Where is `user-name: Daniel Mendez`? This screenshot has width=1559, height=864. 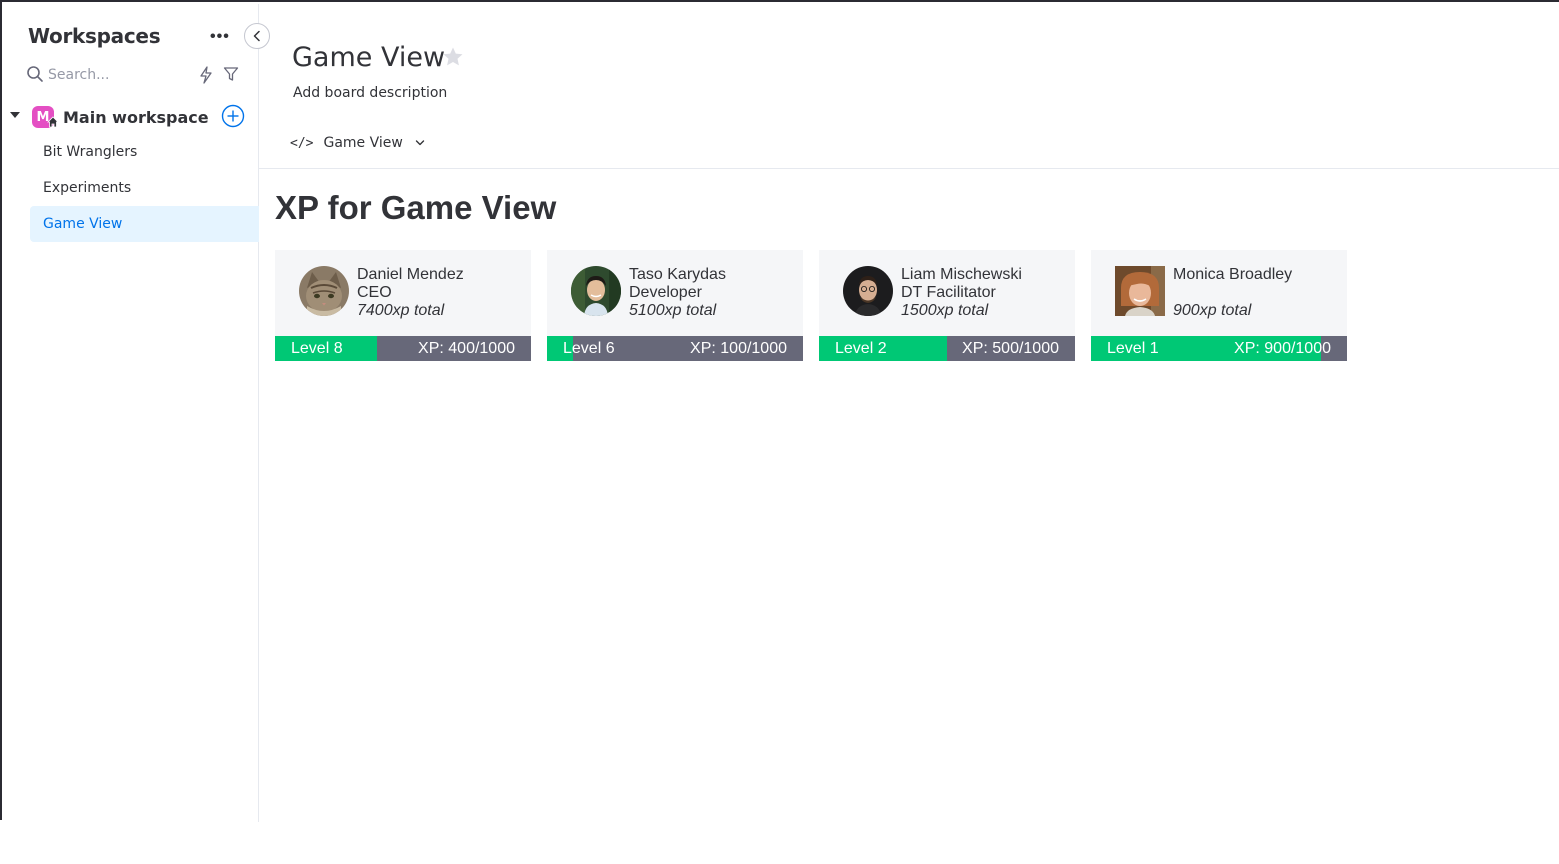
user-name: Daniel Mendez is located at coordinates (410, 274).